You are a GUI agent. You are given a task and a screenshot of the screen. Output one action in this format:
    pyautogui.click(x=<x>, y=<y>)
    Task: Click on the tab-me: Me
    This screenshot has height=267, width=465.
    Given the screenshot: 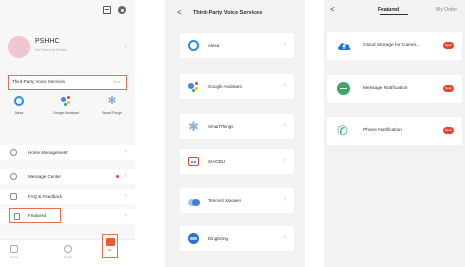 What is the action you would take?
    pyautogui.click(x=110, y=246)
    